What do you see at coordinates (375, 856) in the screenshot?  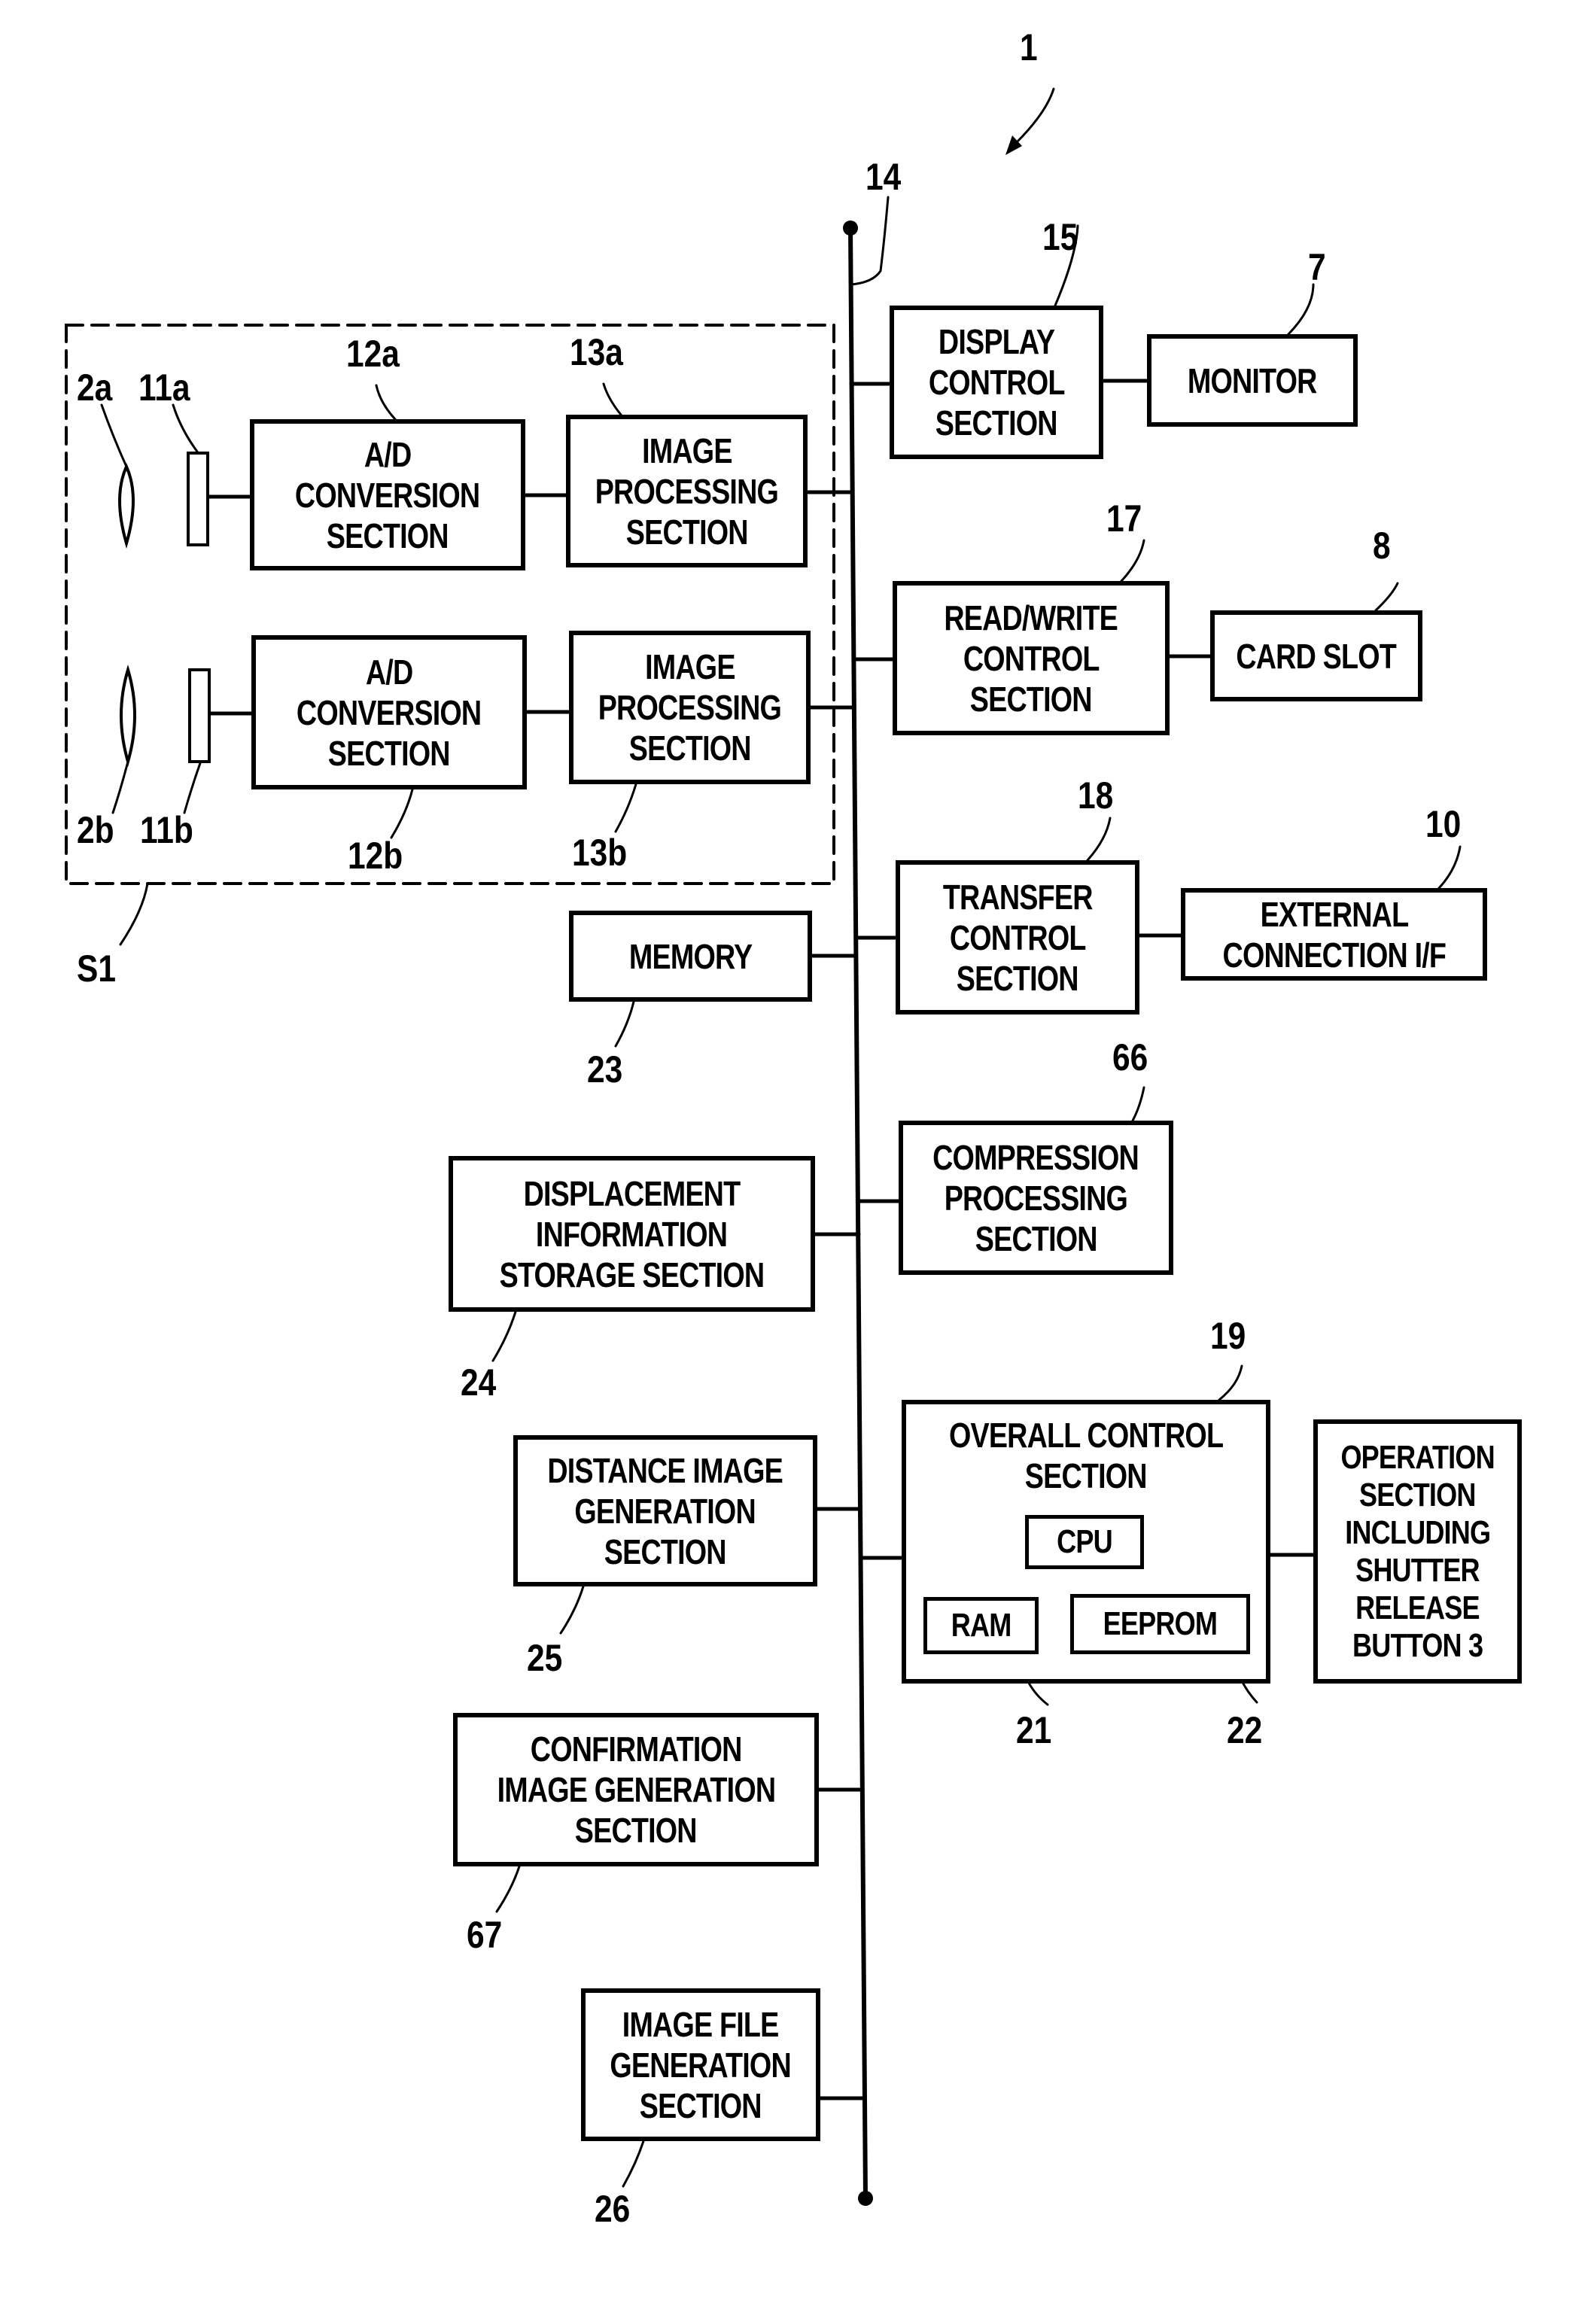 I see `ref-ad-b: 12b` at bounding box center [375, 856].